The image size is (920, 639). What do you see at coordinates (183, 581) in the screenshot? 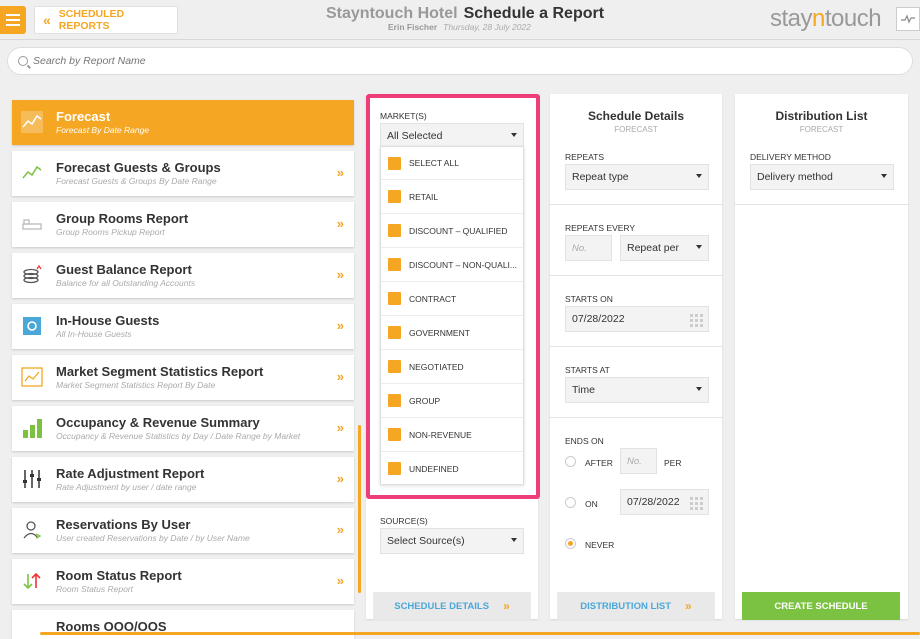
I see `report-item-room-status: Room Status Report Room Status Report »` at bounding box center [183, 581].